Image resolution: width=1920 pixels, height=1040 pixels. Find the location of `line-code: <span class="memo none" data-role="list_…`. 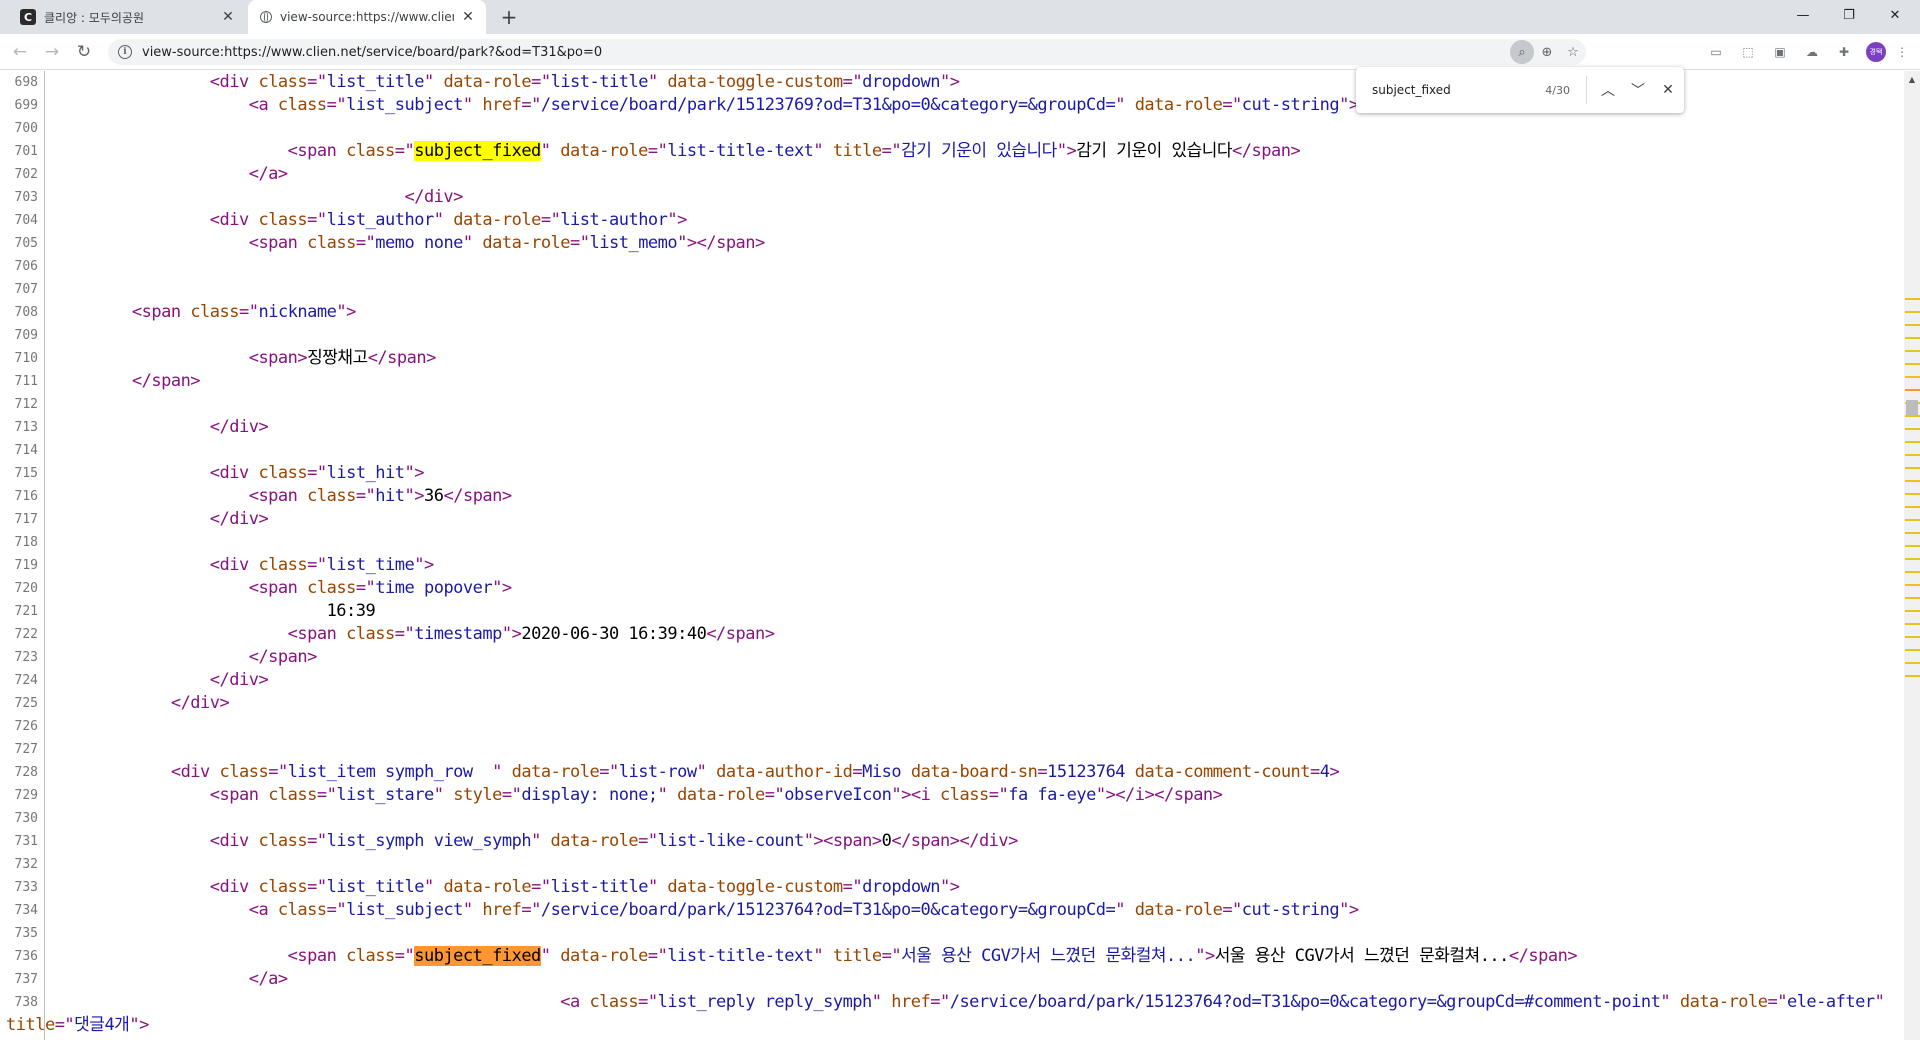

line-code: <span class="memo none" data-role="list_… is located at coordinates (410, 243).